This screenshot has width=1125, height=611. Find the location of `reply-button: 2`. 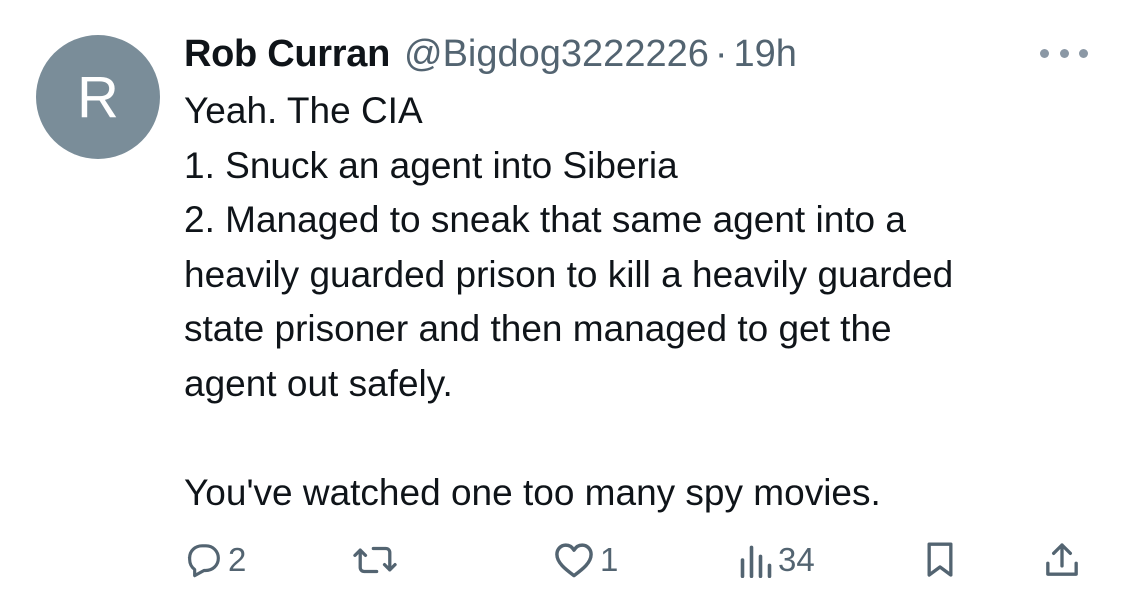

reply-button: 2 is located at coordinates (215, 560).